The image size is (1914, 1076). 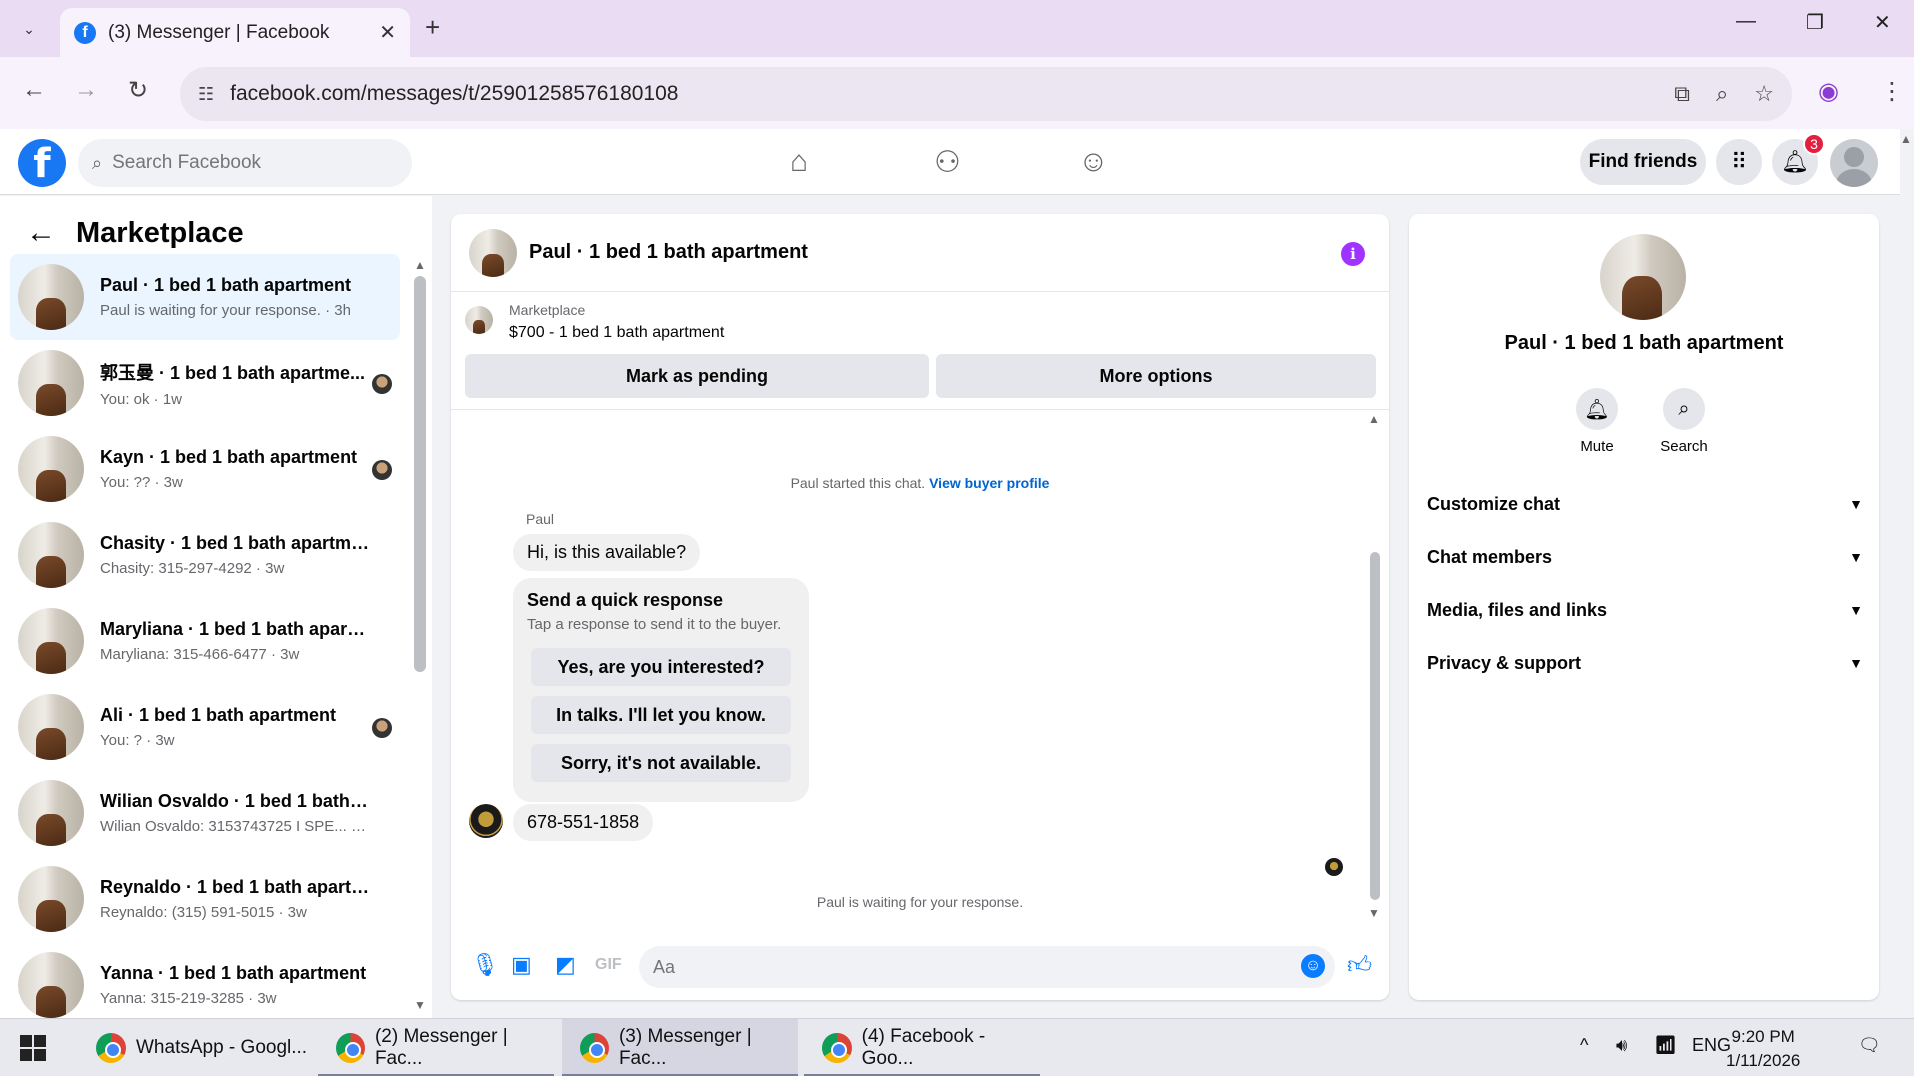 I want to click on bell-icon: 🔔︎, so click(x=1597, y=409).